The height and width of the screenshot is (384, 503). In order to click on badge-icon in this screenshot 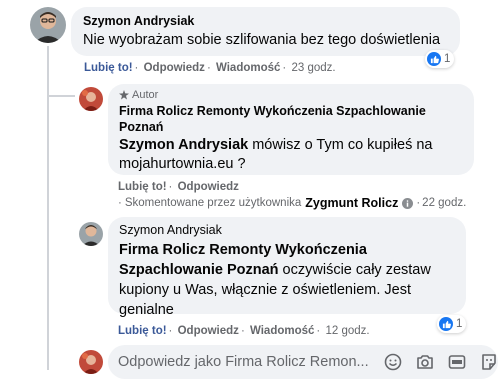, I will do `click(124, 95)`.